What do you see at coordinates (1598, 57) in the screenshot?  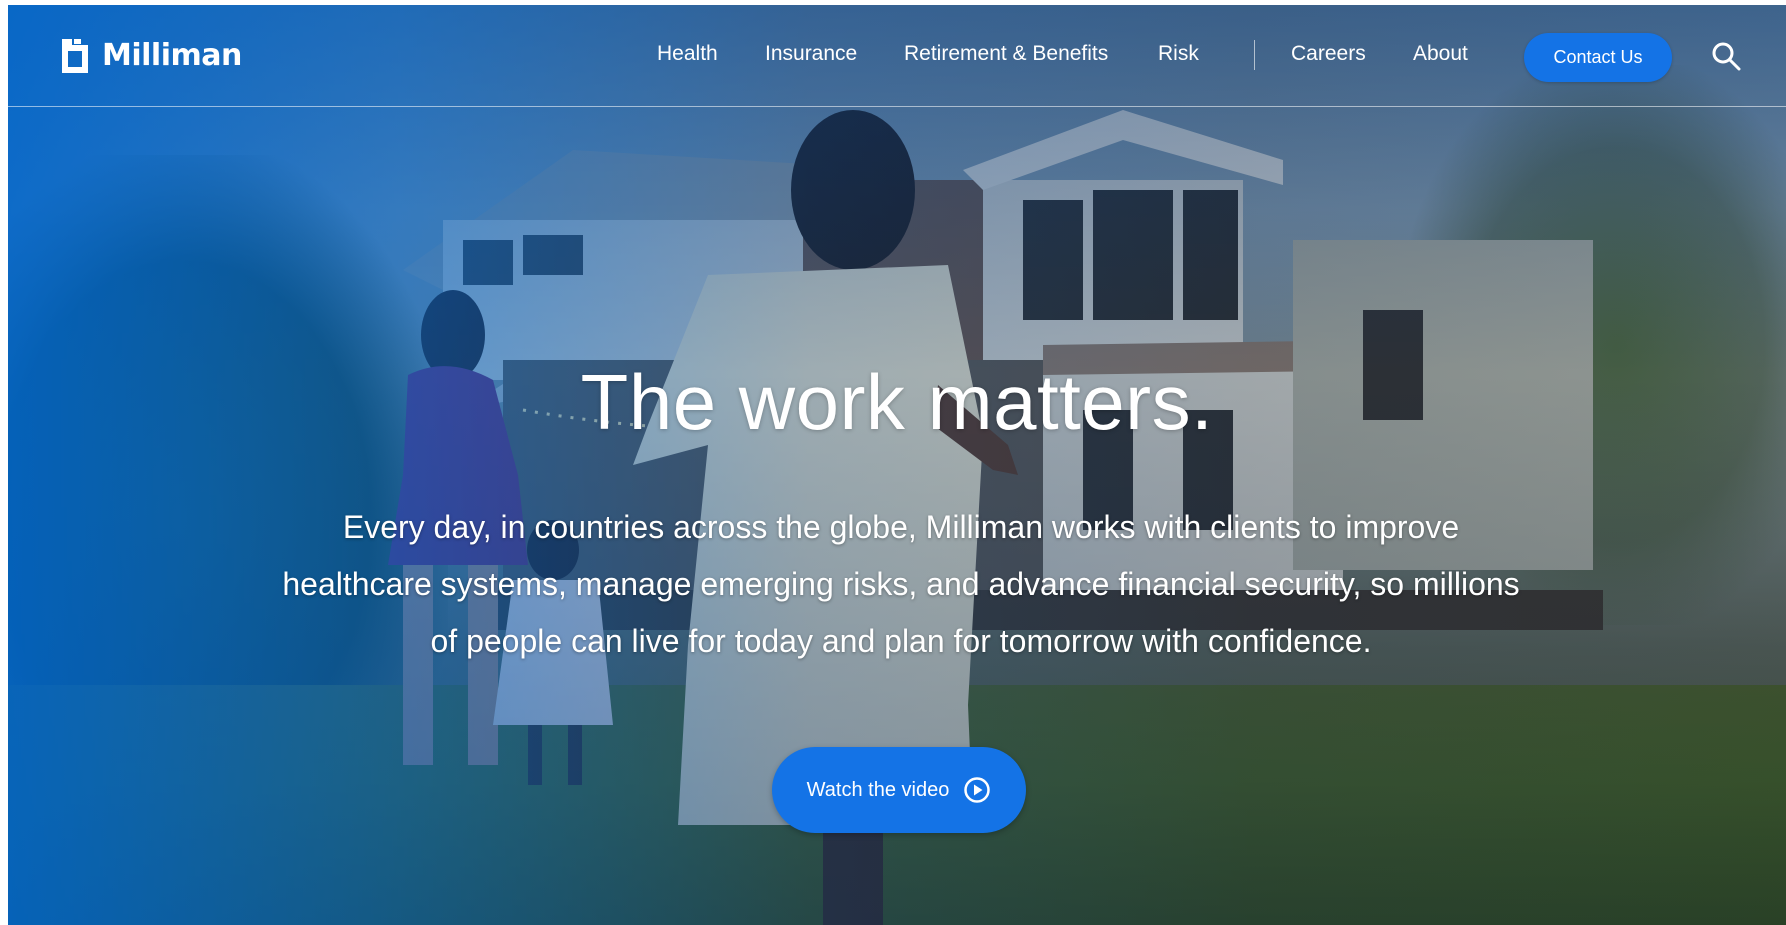 I see `contact-us-button: Contact Us` at bounding box center [1598, 57].